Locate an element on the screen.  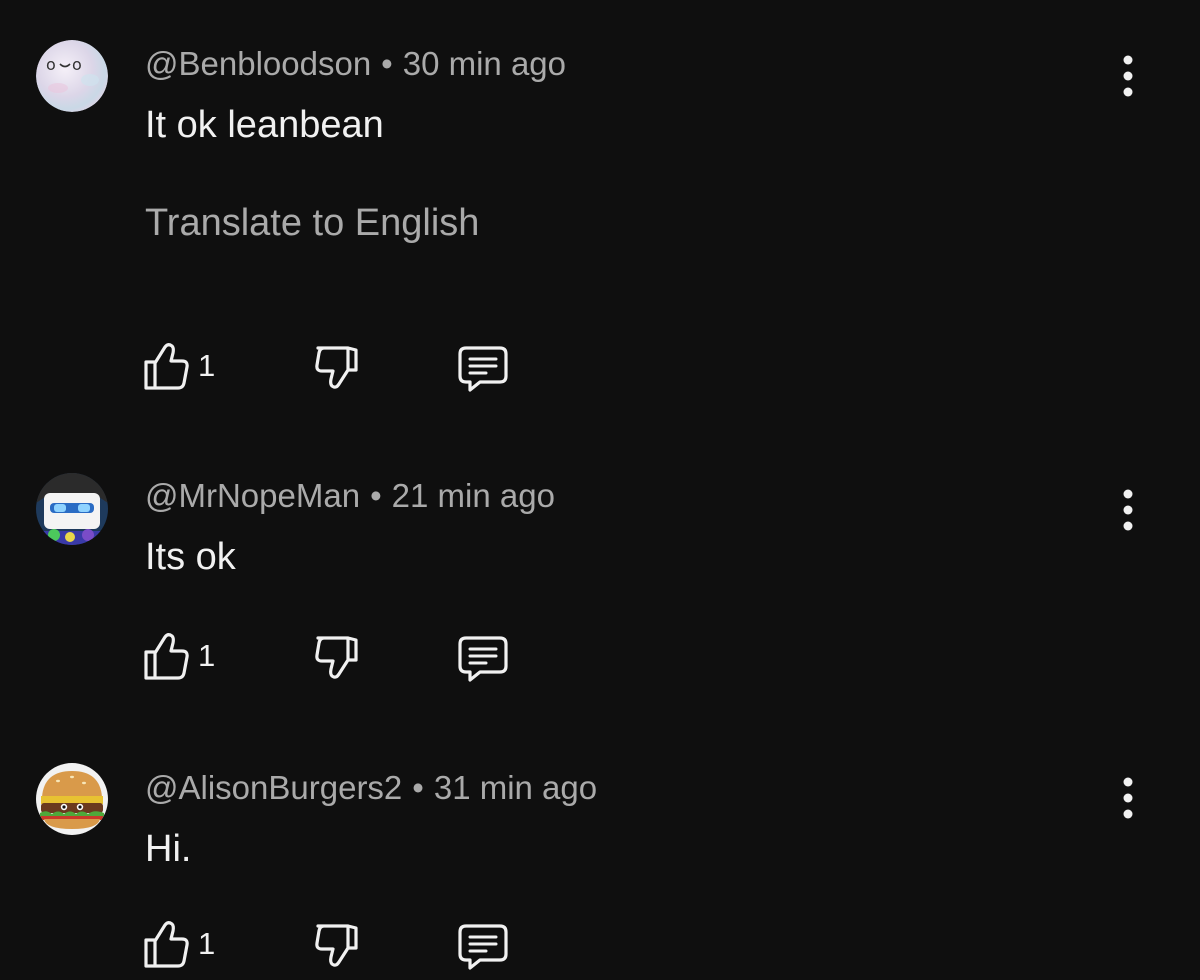
comment-text: Hi. is located at coordinates (168, 849).